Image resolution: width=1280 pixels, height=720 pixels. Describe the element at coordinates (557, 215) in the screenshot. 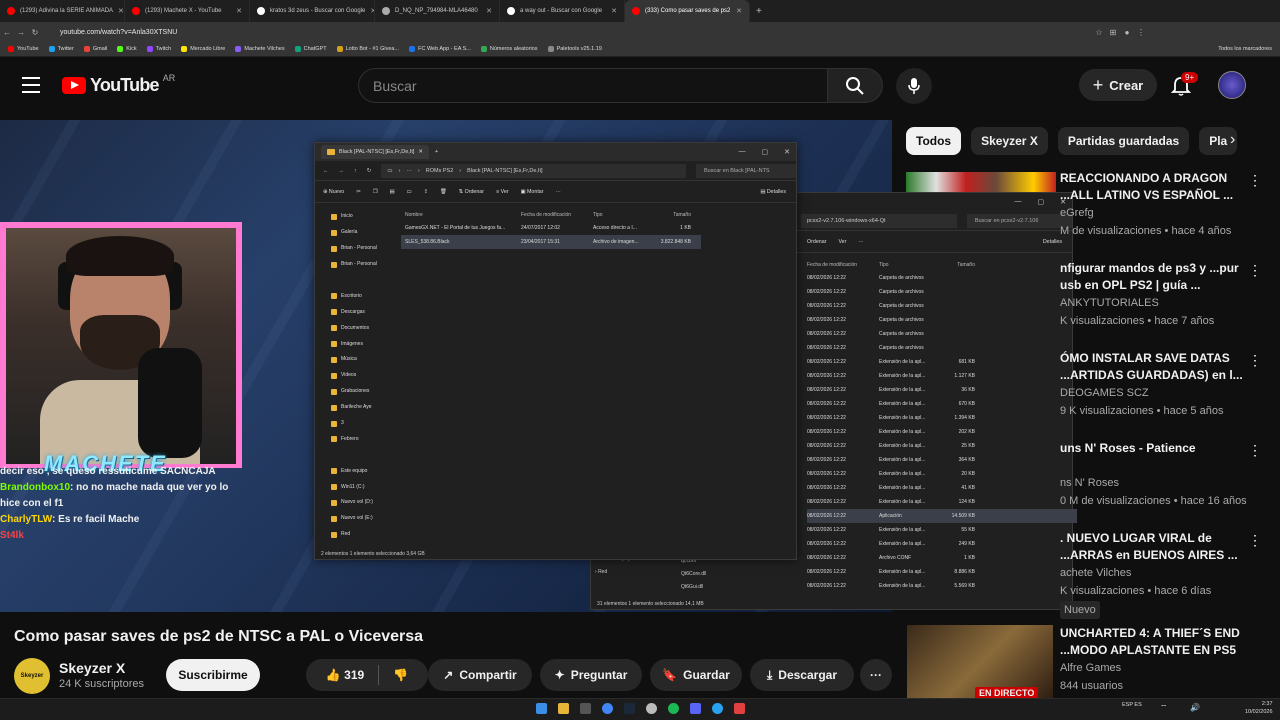

I see `column-header: Fecha de modificación` at that location.